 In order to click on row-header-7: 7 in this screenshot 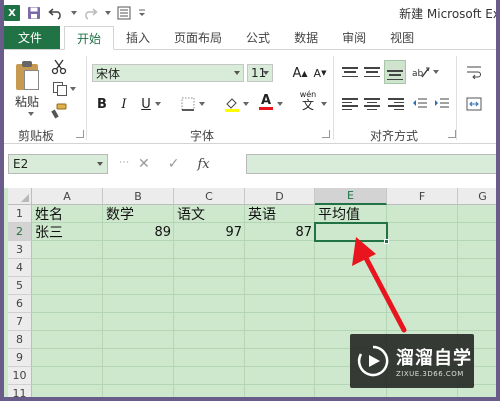, I will do `click(20, 322)`.